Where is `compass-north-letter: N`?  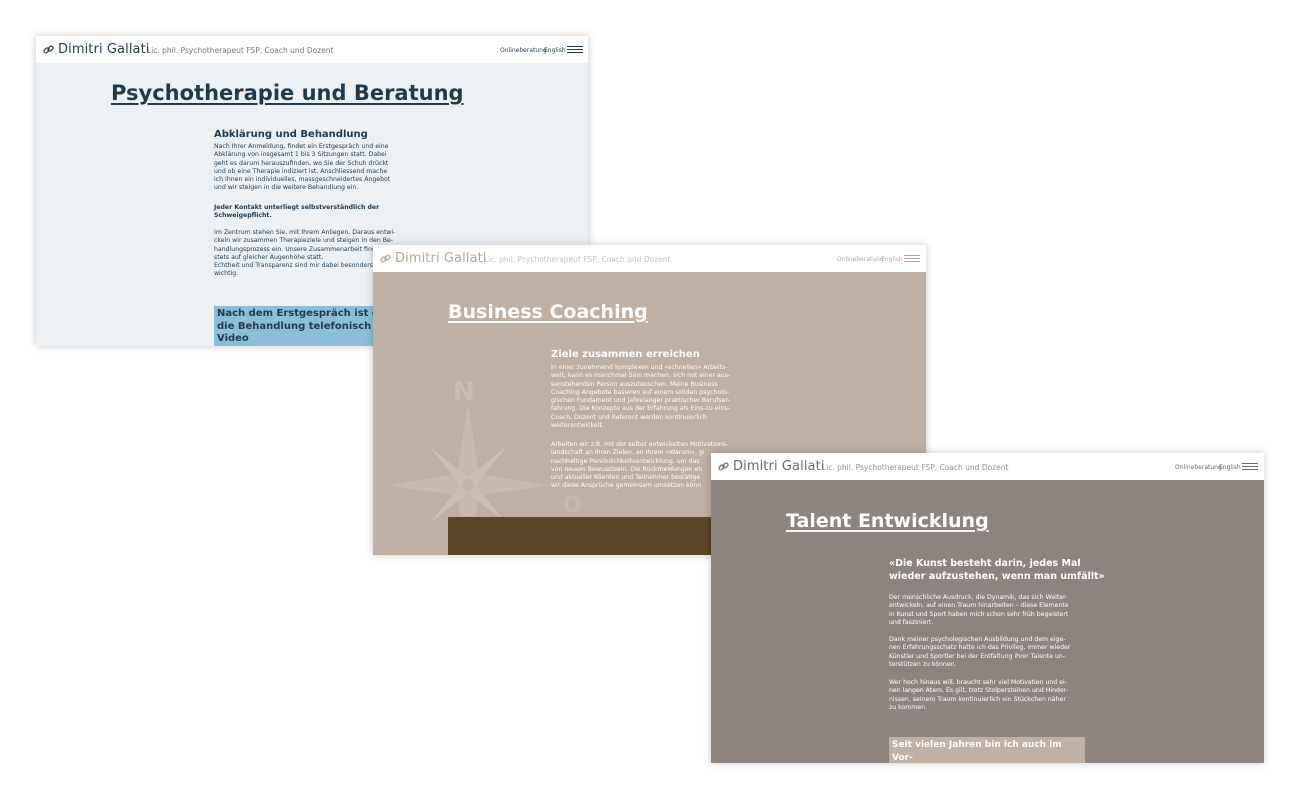 compass-north-letter: N is located at coordinates (464, 392).